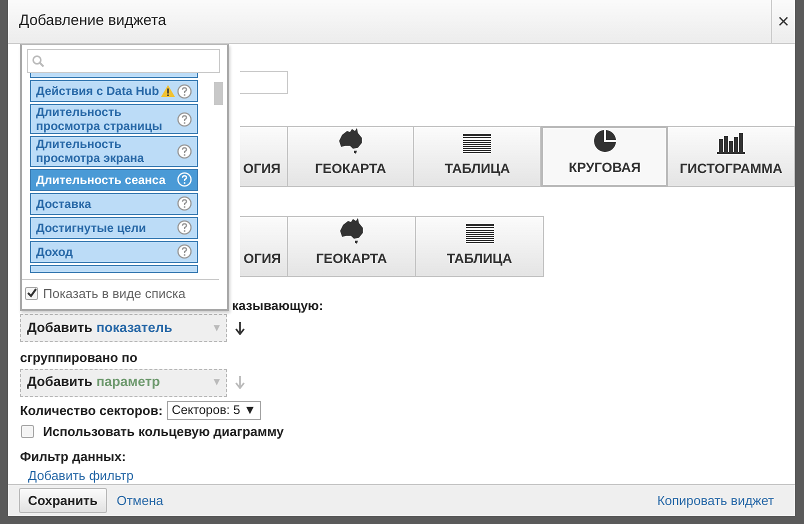  What do you see at coordinates (114, 151) in the screenshot?
I see `list-item: Длительность просмотра экрана` at bounding box center [114, 151].